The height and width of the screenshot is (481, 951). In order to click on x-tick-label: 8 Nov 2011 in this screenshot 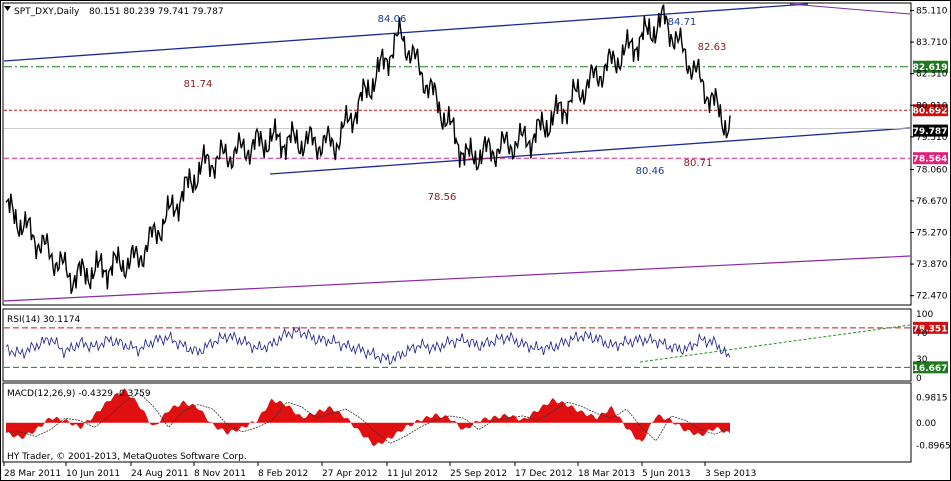, I will do `click(220, 474)`.